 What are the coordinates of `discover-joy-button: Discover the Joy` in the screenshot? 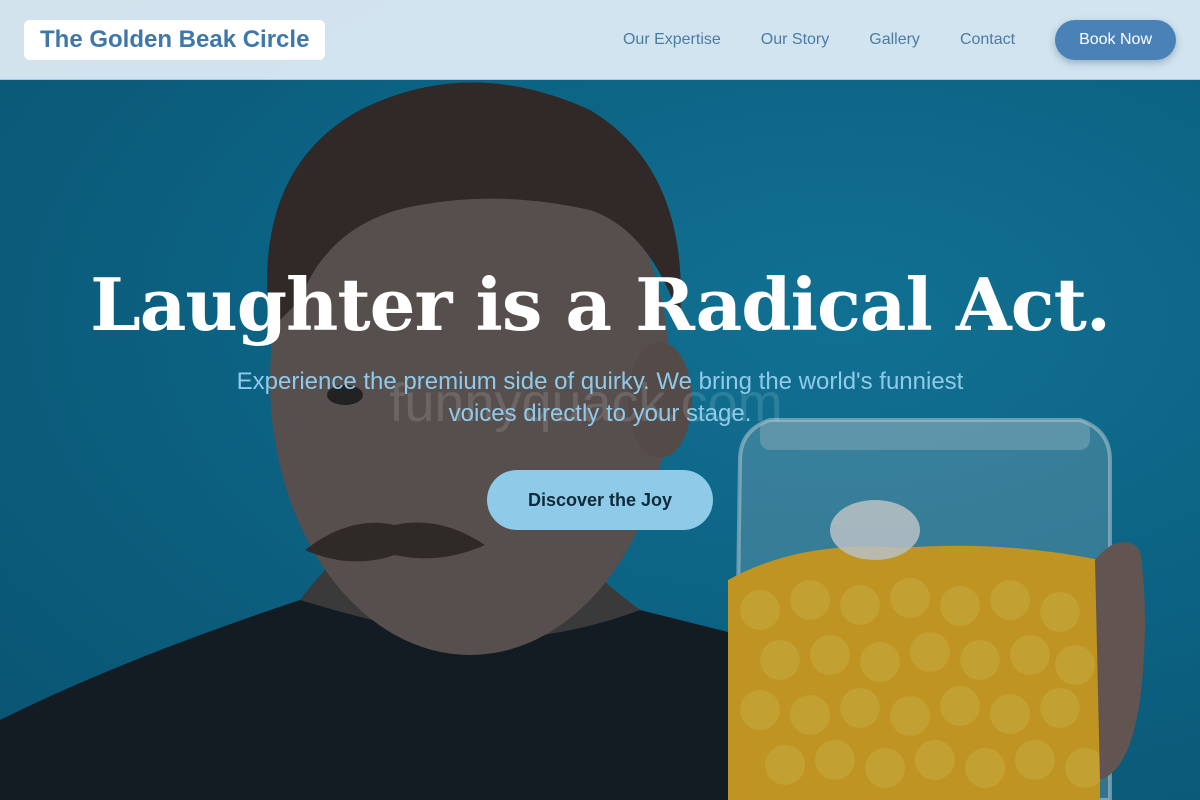 It's located at (600, 500).